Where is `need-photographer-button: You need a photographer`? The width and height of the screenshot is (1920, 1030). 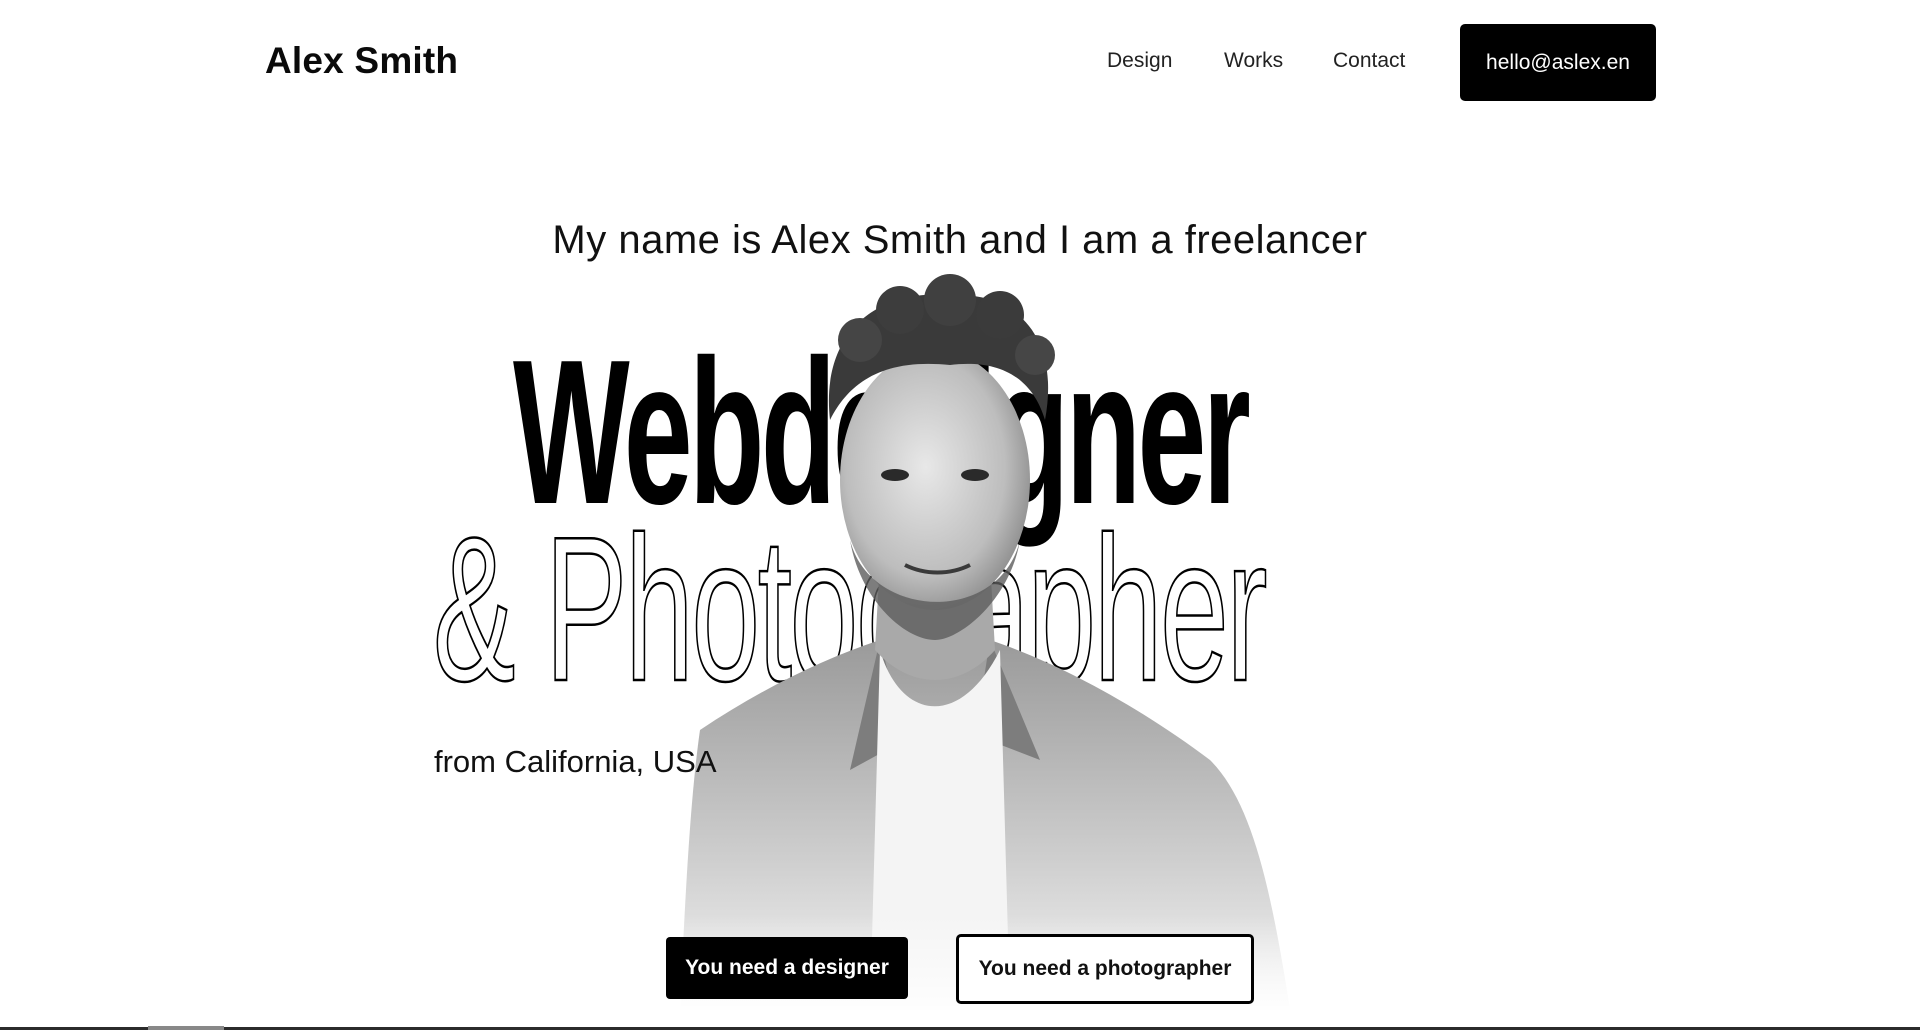
need-photographer-button: You need a photographer is located at coordinates (1105, 969).